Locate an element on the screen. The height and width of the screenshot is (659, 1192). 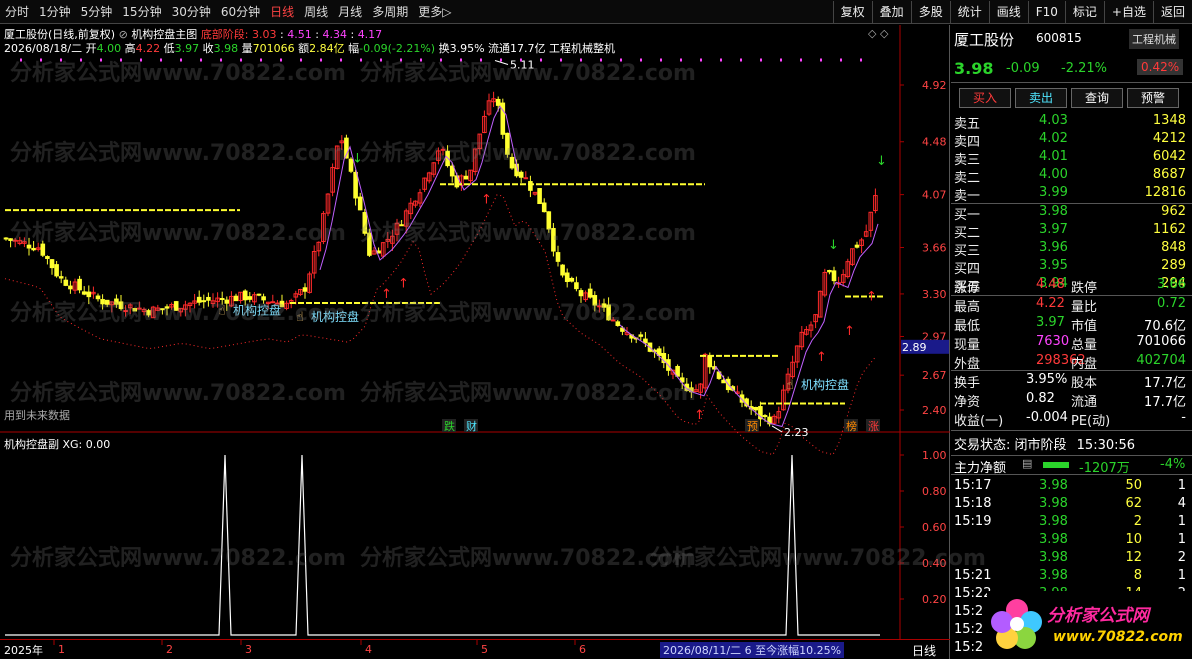
bid-row: 买二 3.97 1162 is located at coordinates (1071, 231).